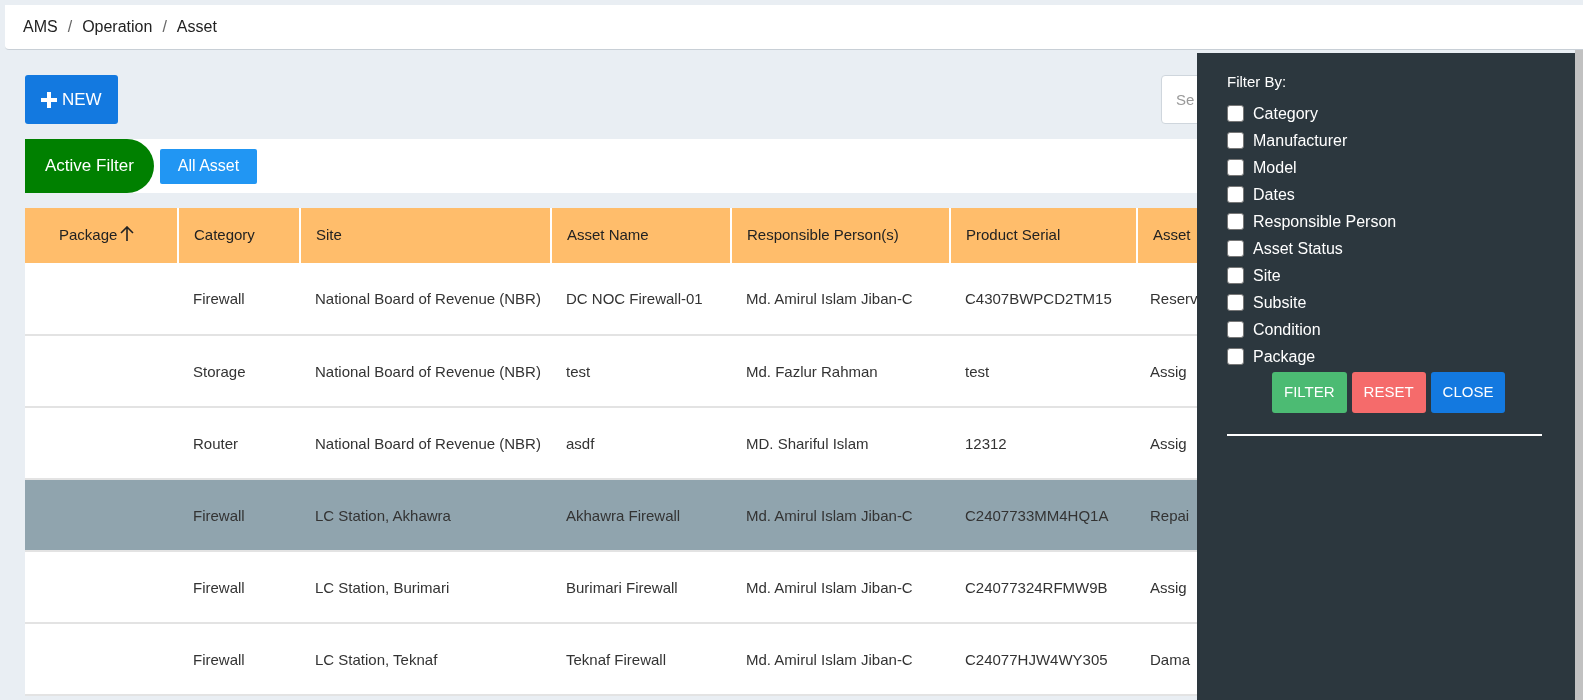  What do you see at coordinates (71, 99) in the screenshot?
I see `new-button: NEW` at bounding box center [71, 99].